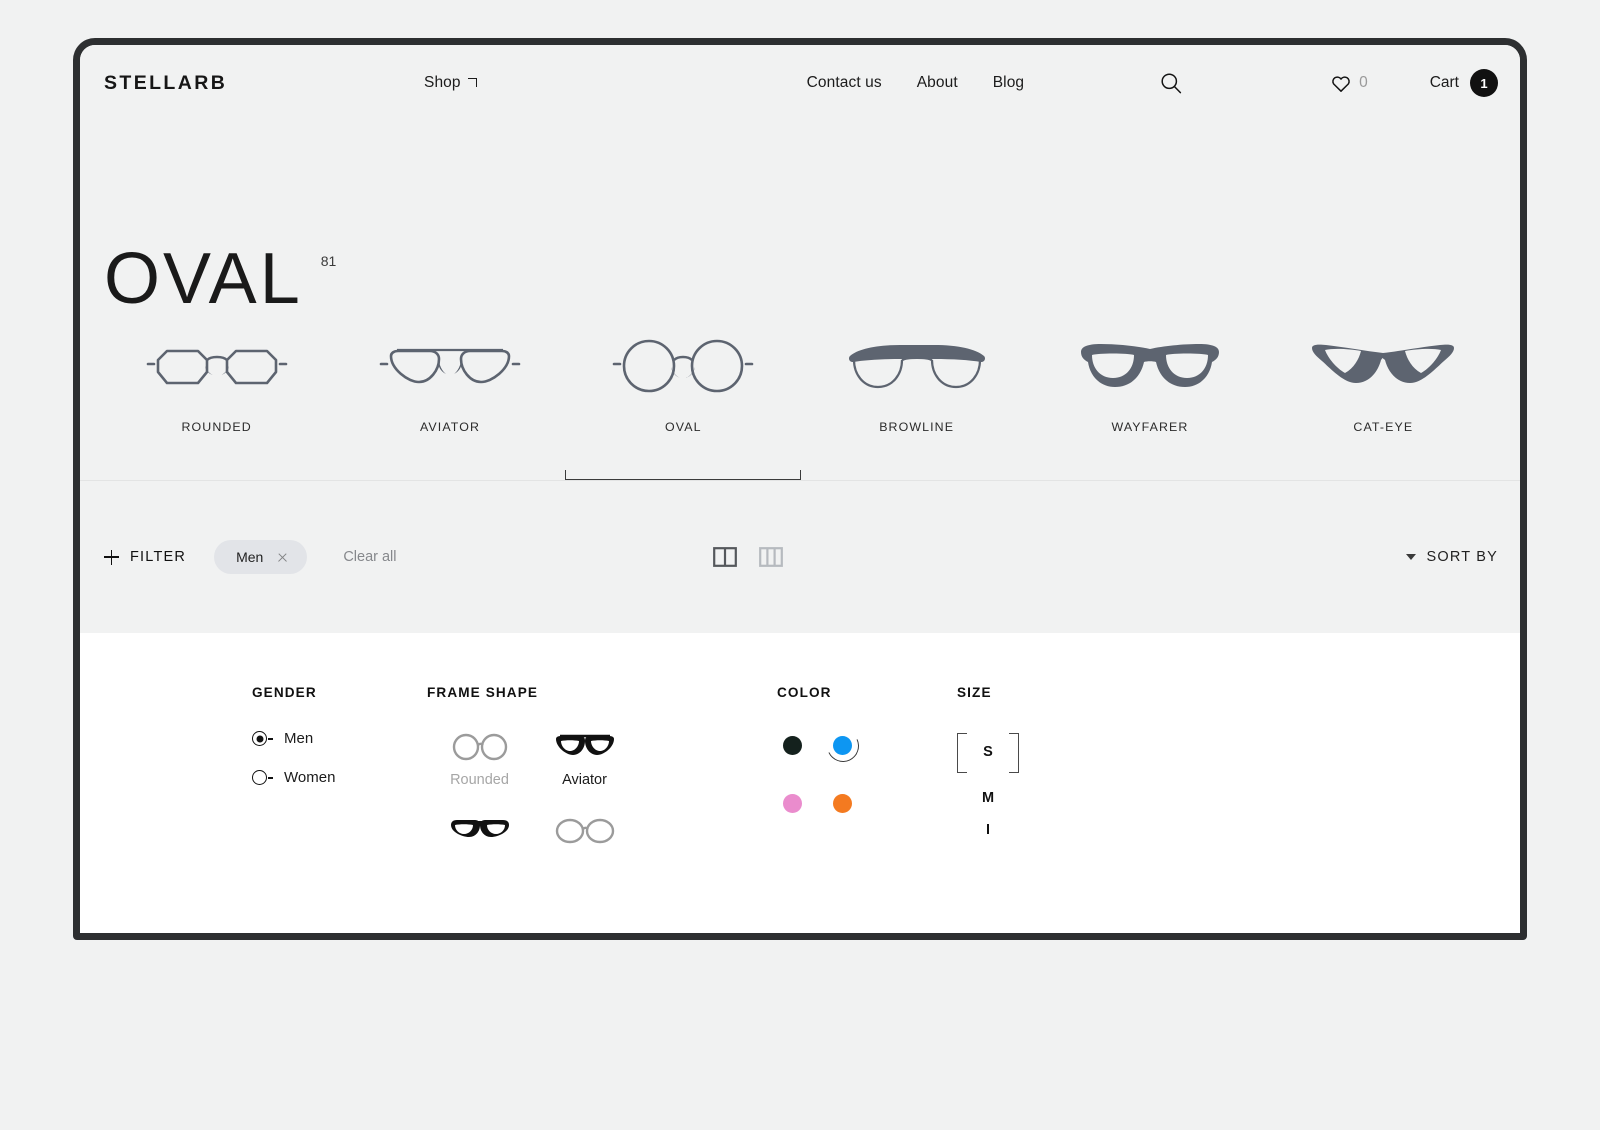 The image size is (1600, 1130). What do you see at coordinates (299, 738) in the screenshot?
I see `radio-label: Men` at bounding box center [299, 738].